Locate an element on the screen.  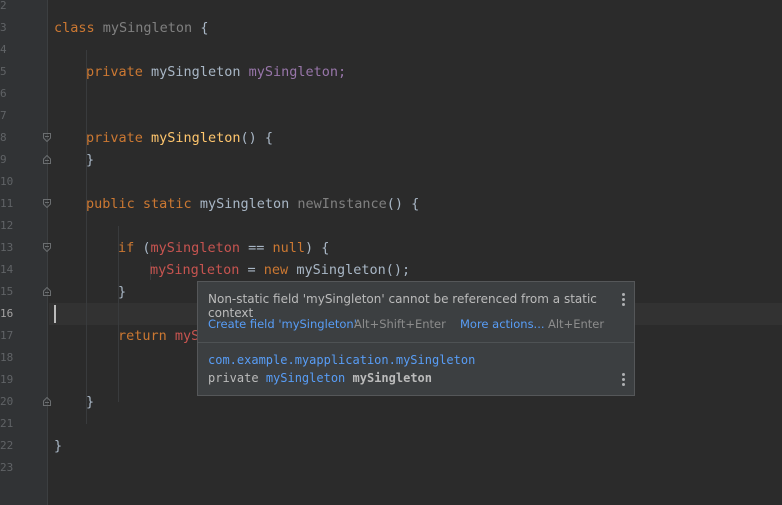
create-field-shortcut: Alt+Shift+Enter is located at coordinates (400, 324).